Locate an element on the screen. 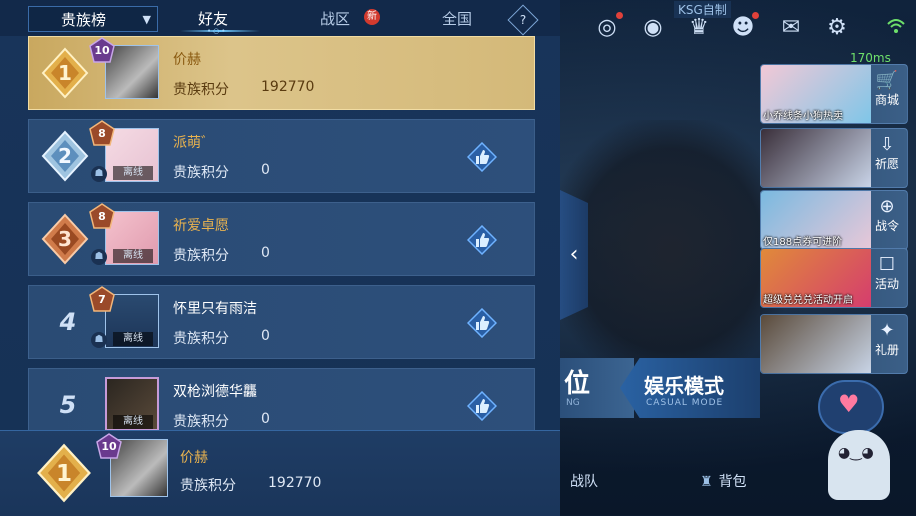  eye-icon: ◉ is located at coordinates (653, 28).